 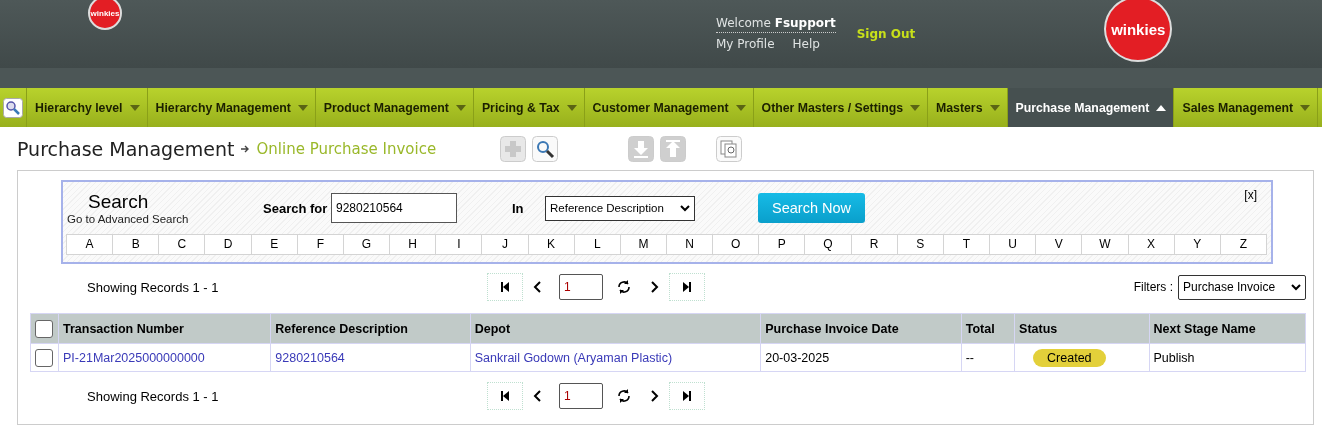 What do you see at coordinates (164, 357) in the screenshot?
I see `table-link: PI-21Mar2025000000000` at bounding box center [164, 357].